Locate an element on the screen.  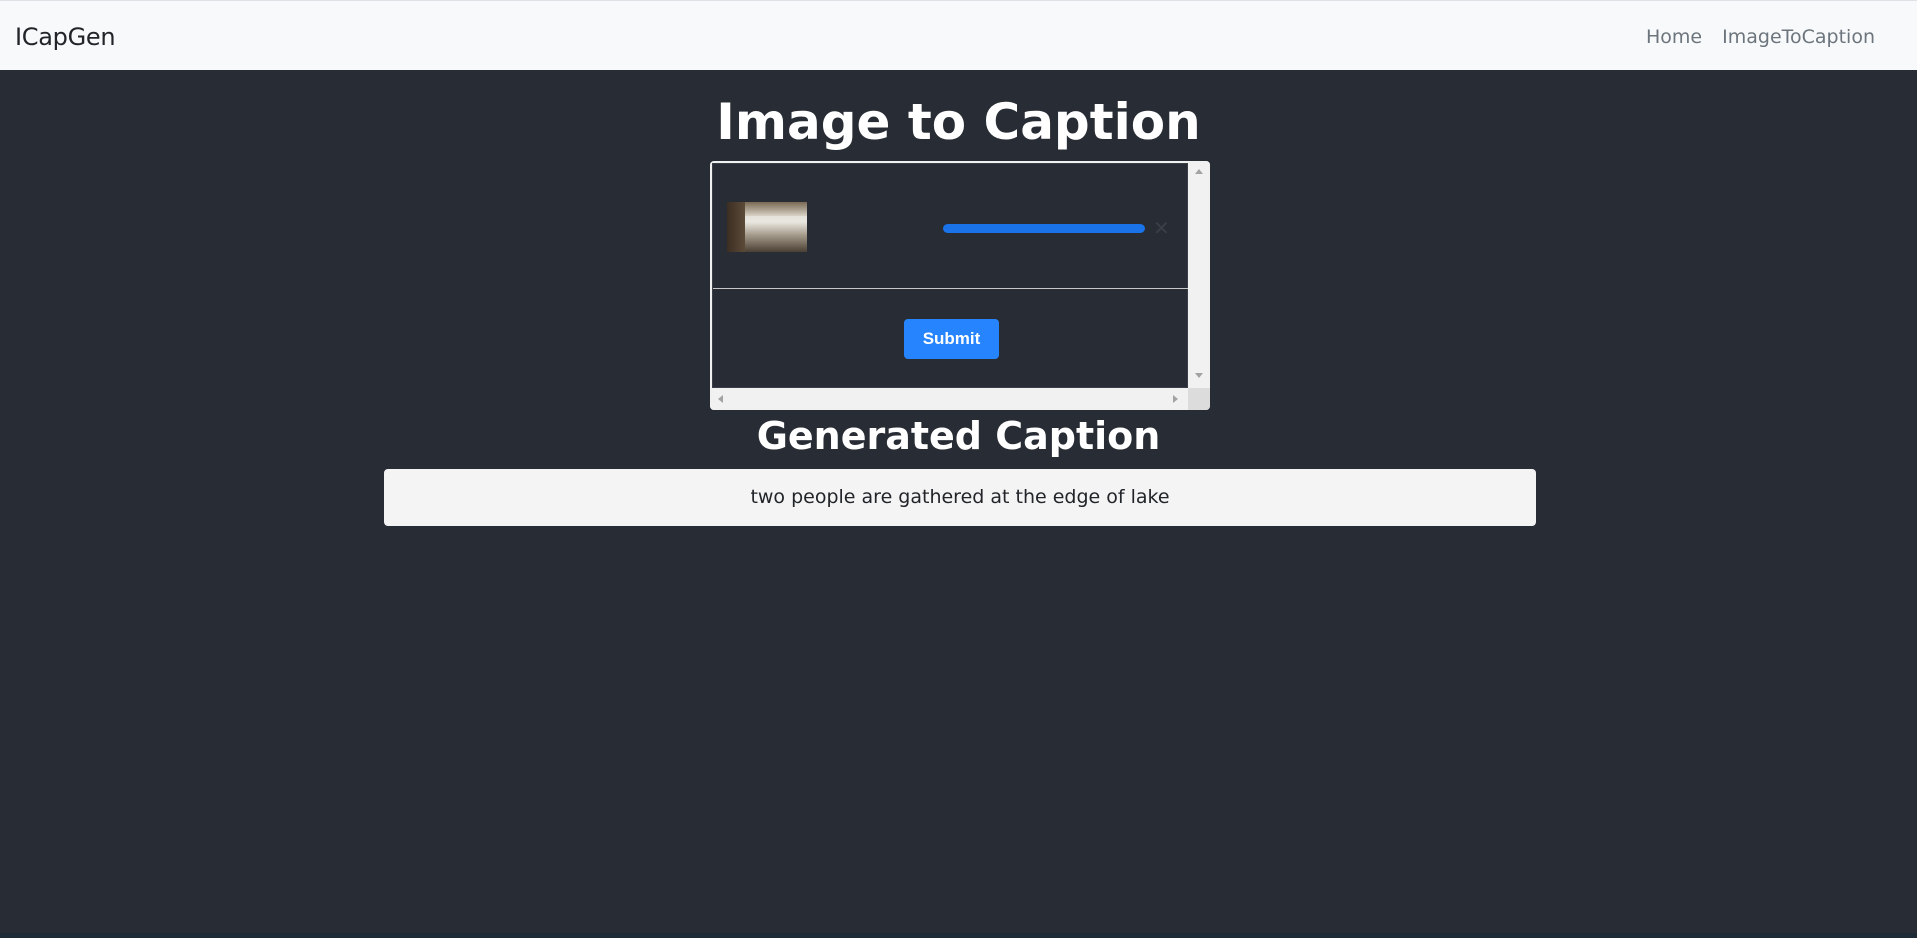
upload-progress-bar is located at coordinates (1044, 228).